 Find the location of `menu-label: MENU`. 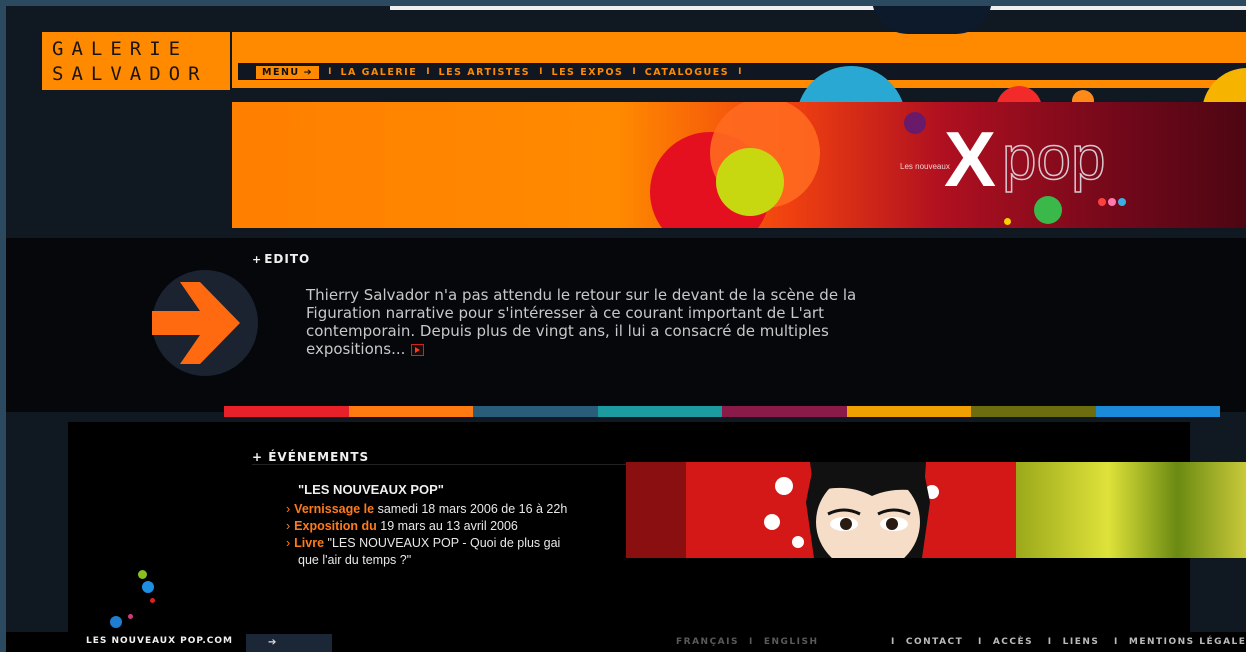

menu-label: MENU is located at coordinates (281, 72).